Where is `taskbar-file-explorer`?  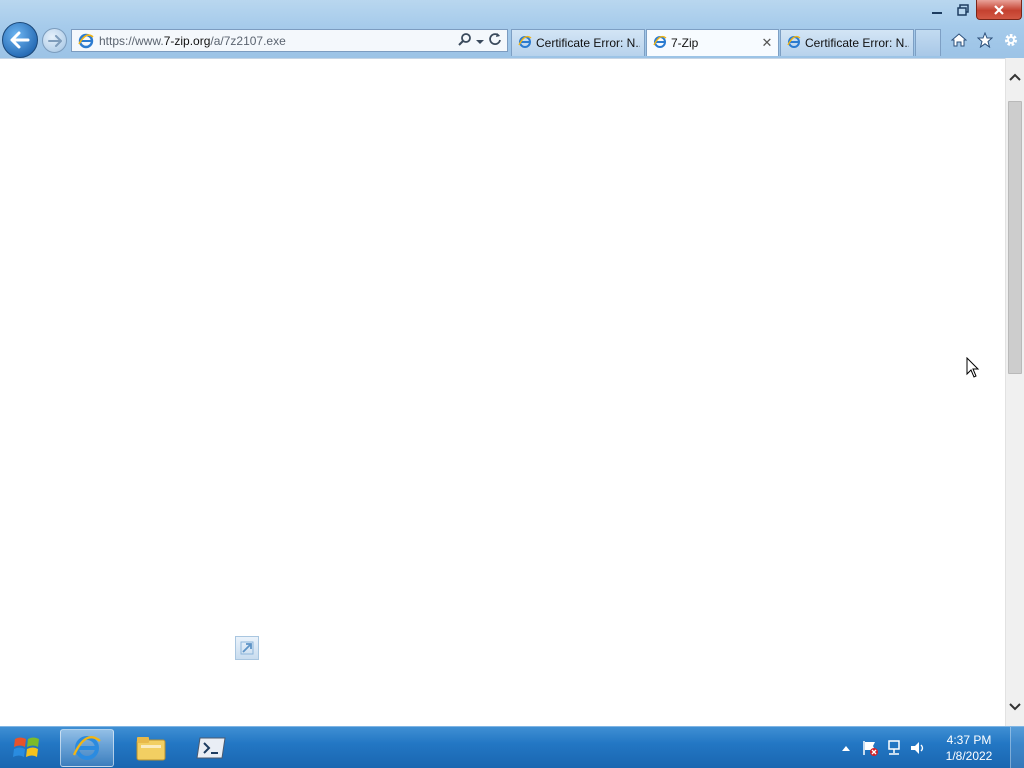 taskbar-file-explorer is located at coordinates (151, 748).